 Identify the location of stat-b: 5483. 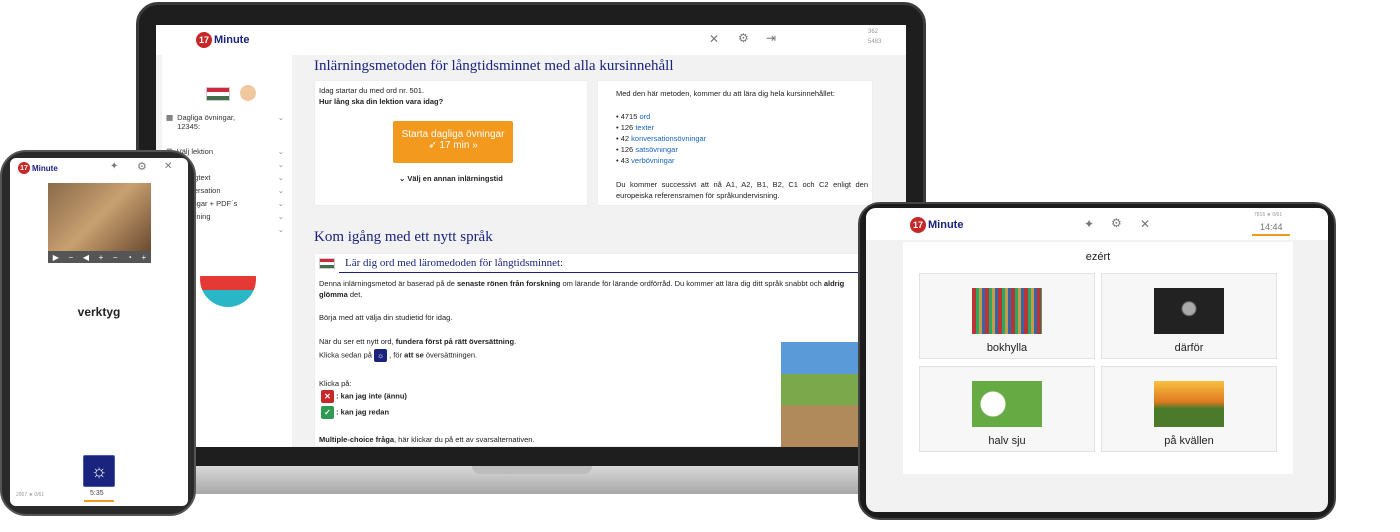
(875, 42).